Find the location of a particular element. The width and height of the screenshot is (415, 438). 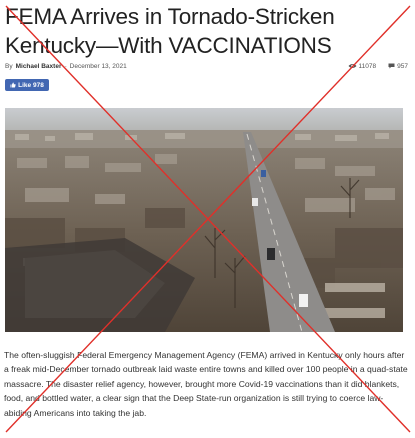

views-count: 11078 is located at coordinates (367, 66).